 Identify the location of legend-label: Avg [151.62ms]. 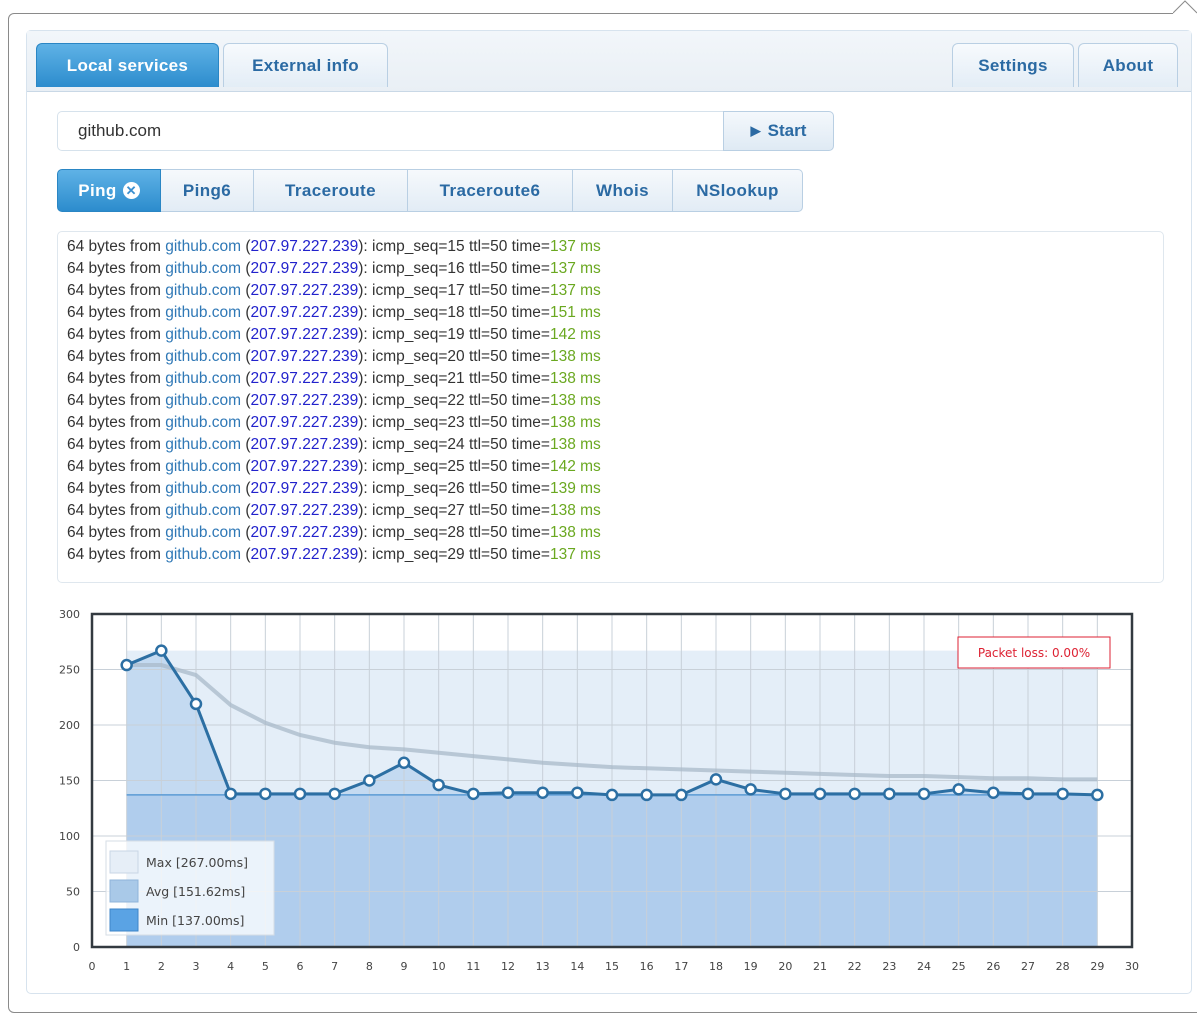
(195, 891).